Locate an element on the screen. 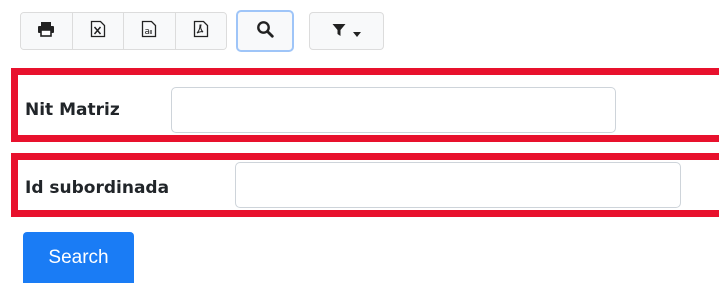 Image resolution: width=719 pixels, height=283 pixels. pdf-export-button is located at coordinates (200, 31).